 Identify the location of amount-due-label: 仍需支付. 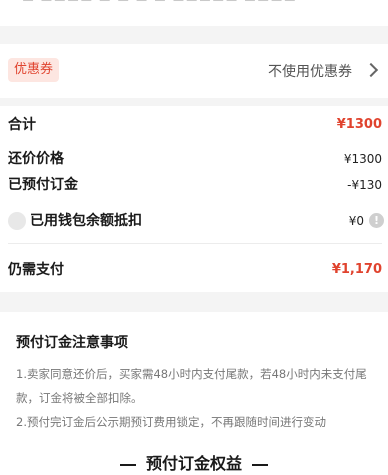
(36, 270).